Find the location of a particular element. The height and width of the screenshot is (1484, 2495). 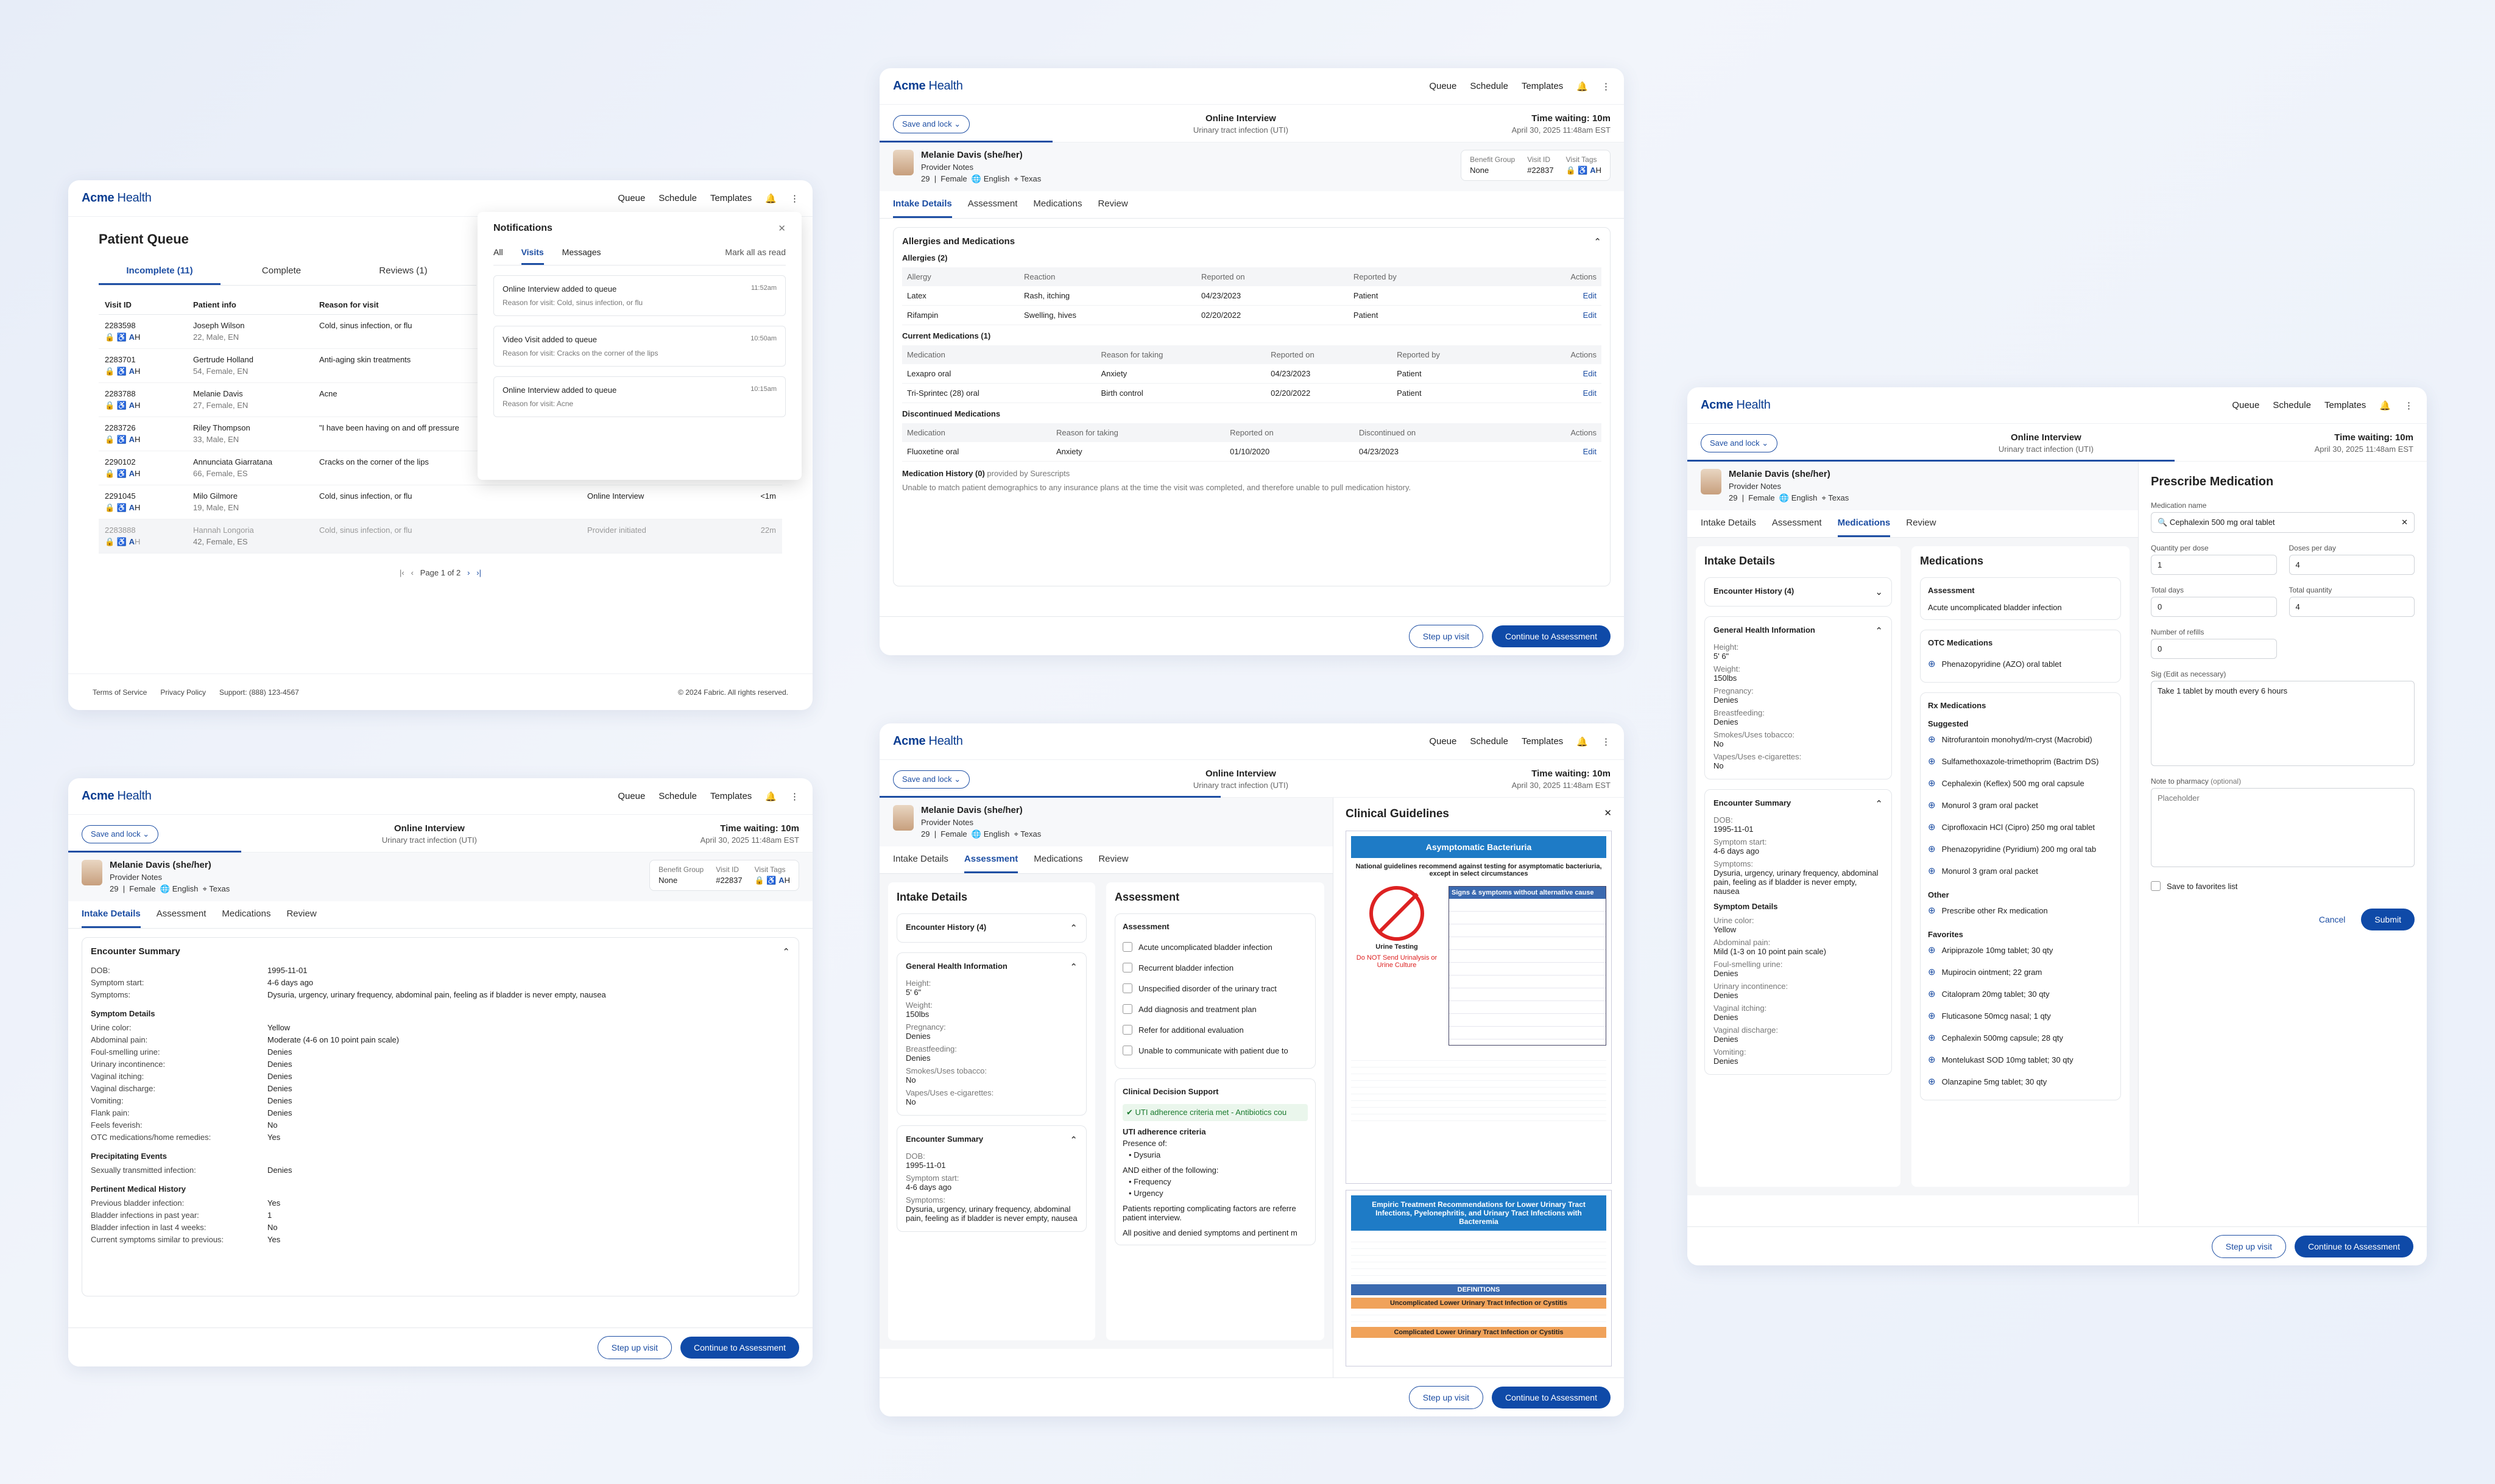

nav-templates: Templates is located at coordinates (2345, 405).